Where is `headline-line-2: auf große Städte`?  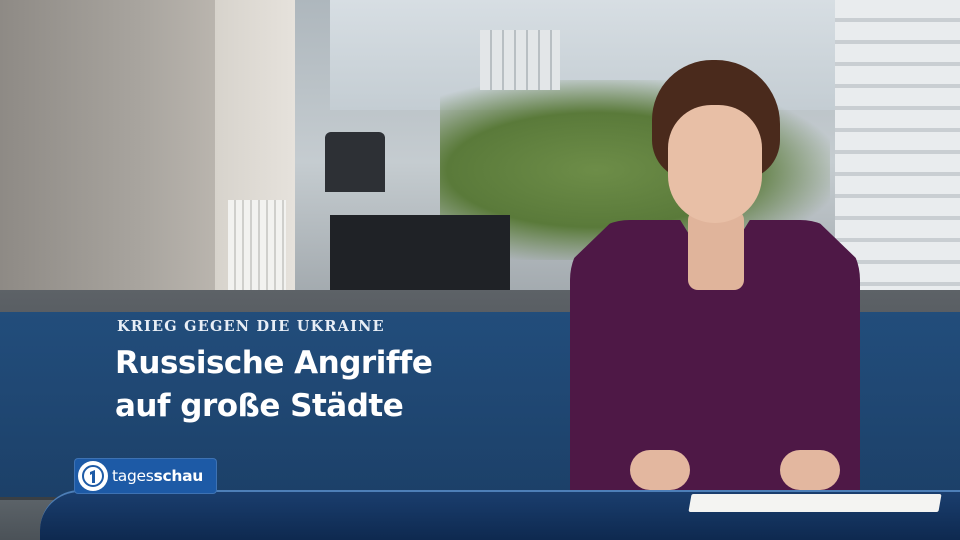 headline-line-2: auf große Städte is located at coordinates (259, 406).